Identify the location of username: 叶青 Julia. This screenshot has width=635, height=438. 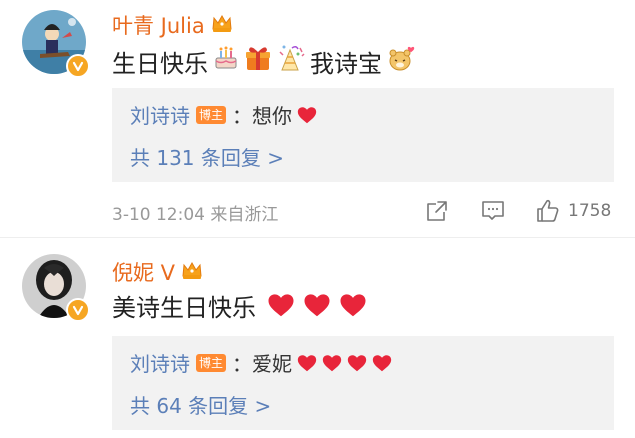
(172, 25).